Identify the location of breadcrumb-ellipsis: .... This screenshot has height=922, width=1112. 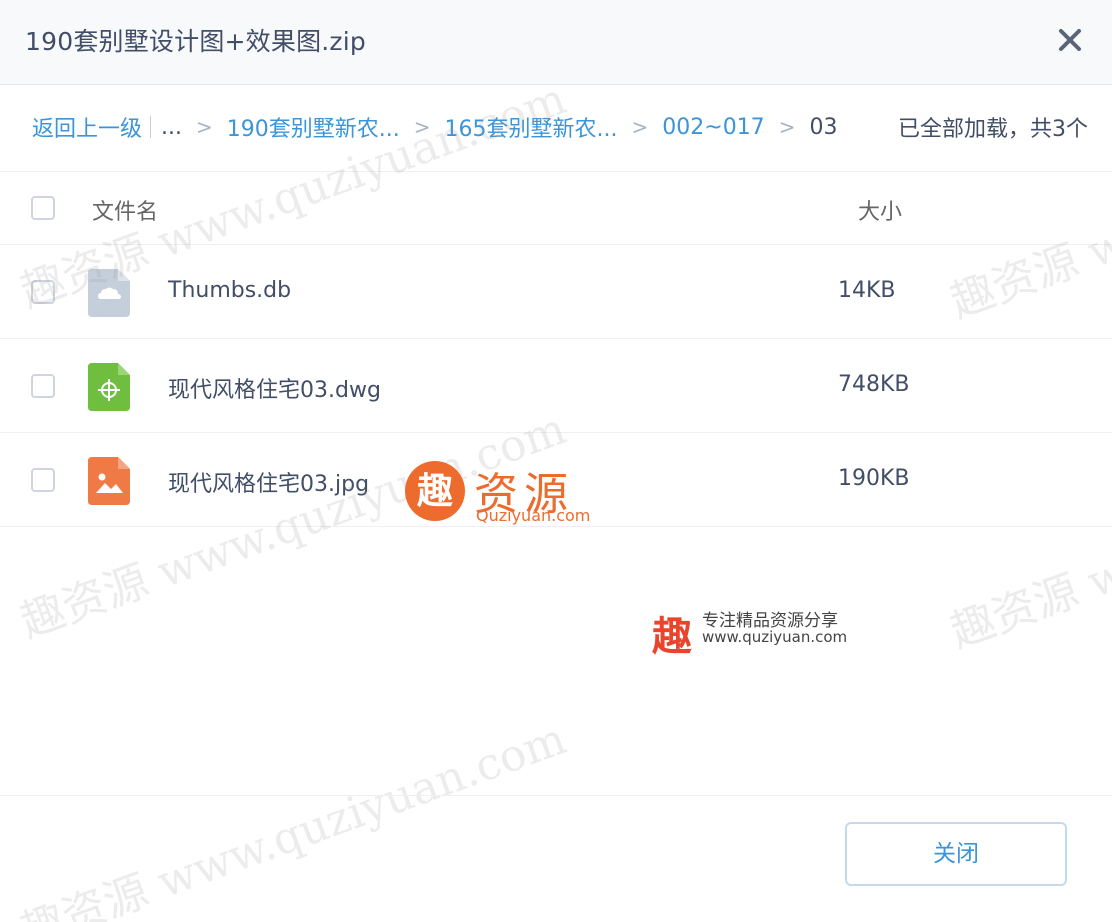
(171, 127).